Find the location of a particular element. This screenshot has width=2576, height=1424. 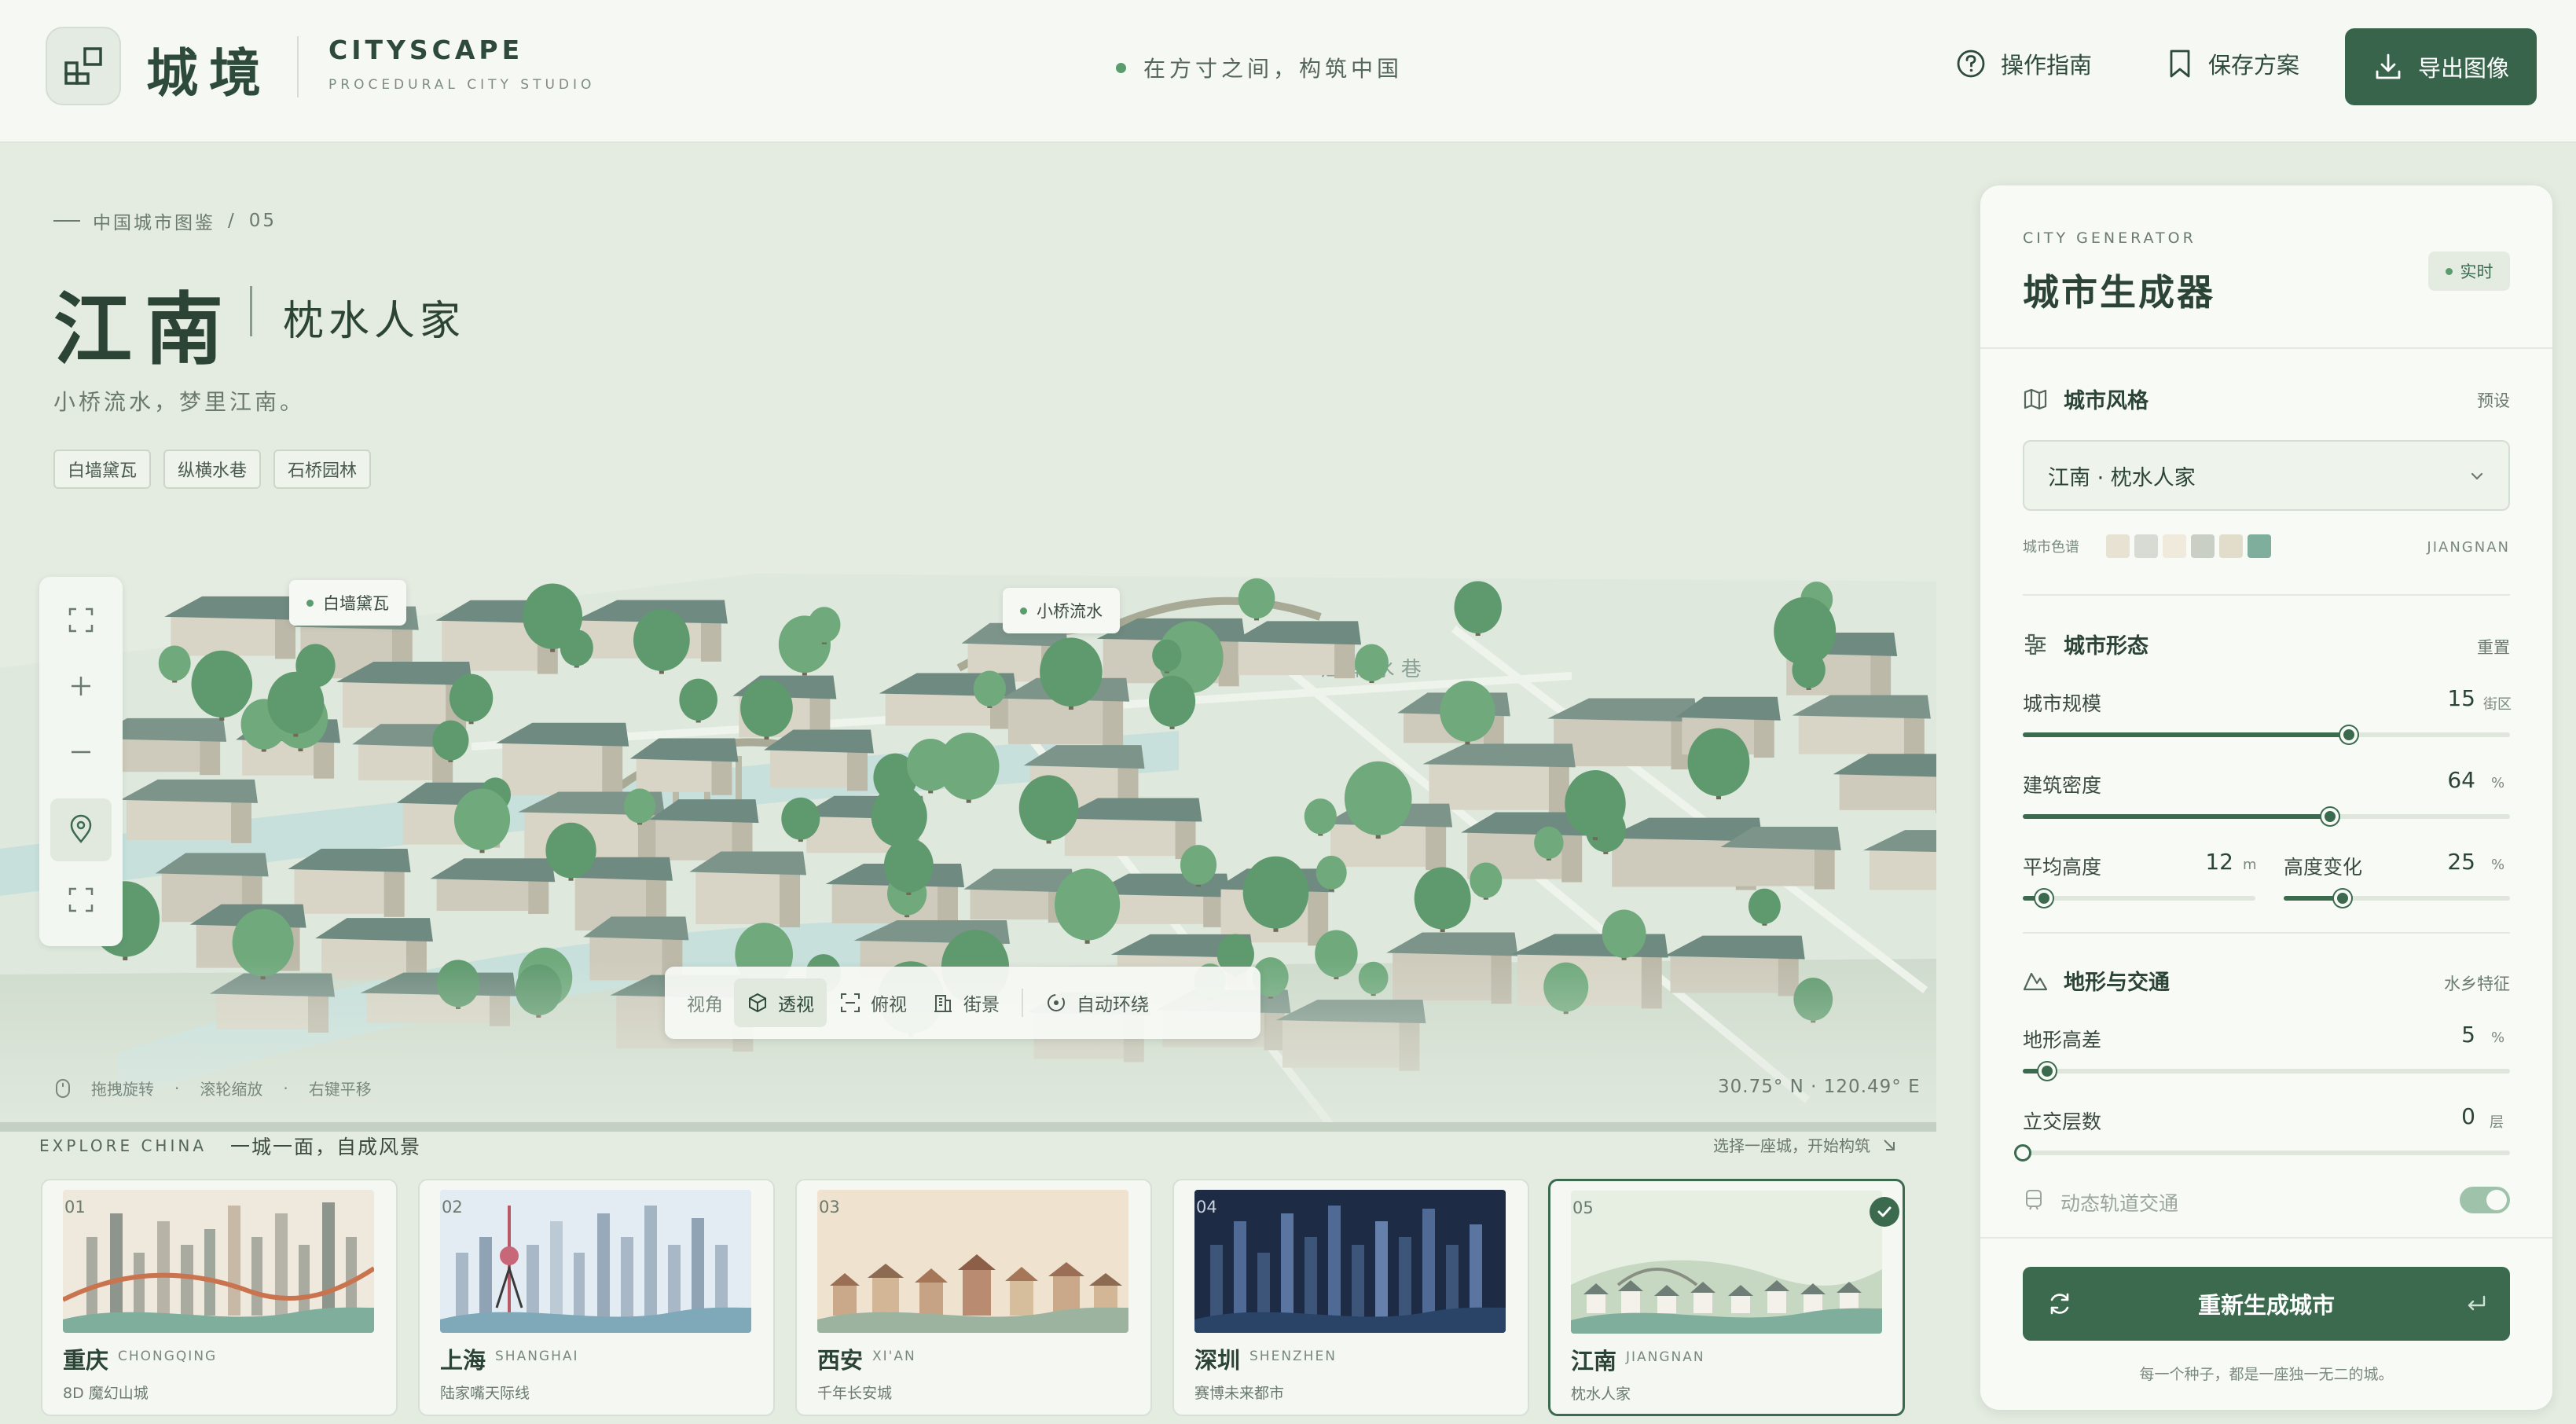

density-slider is located at coordinates (2266, 817).